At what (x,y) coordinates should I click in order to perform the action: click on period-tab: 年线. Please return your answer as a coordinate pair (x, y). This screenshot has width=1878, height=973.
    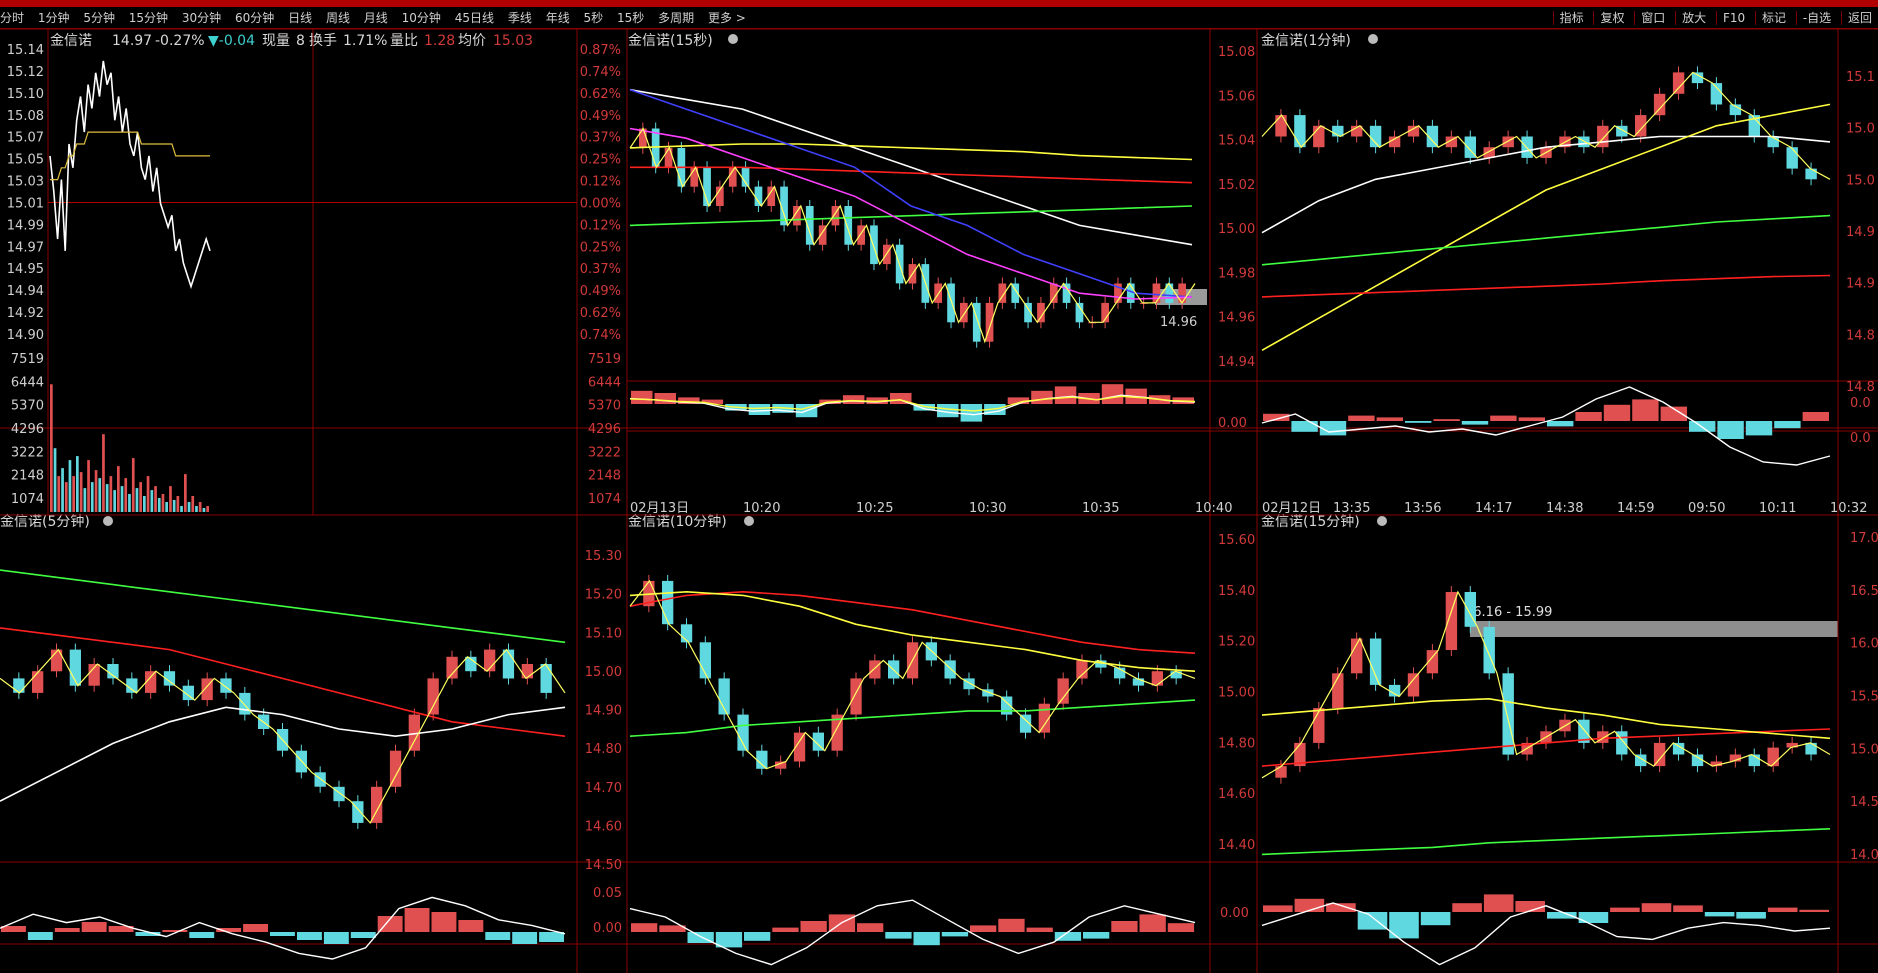
    Looking at the image, I should click on (558, 18).